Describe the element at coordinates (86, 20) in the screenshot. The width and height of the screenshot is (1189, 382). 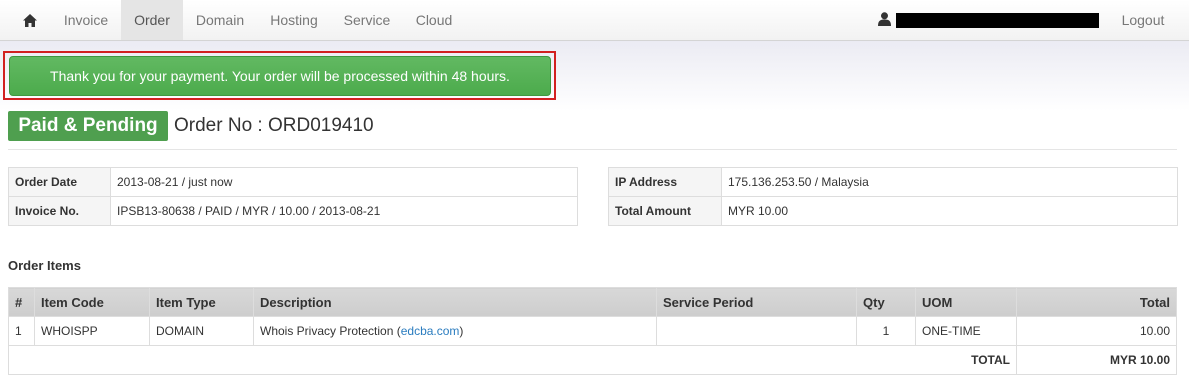
I see `nav-invoice: Invoice` at that location.